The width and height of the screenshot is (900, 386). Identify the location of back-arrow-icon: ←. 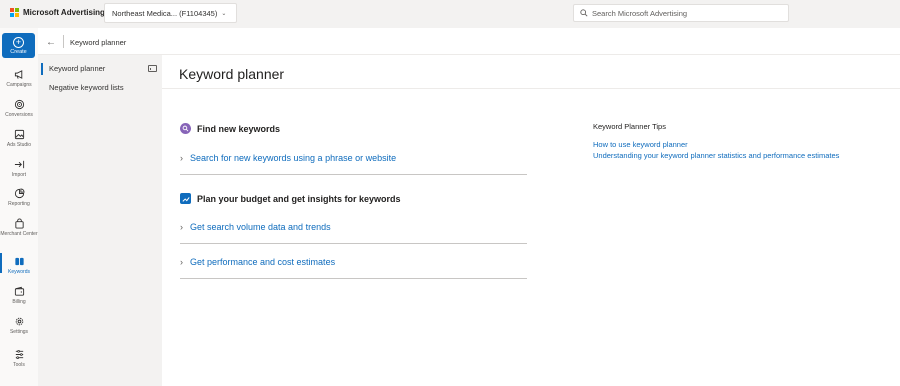
(51, 42).